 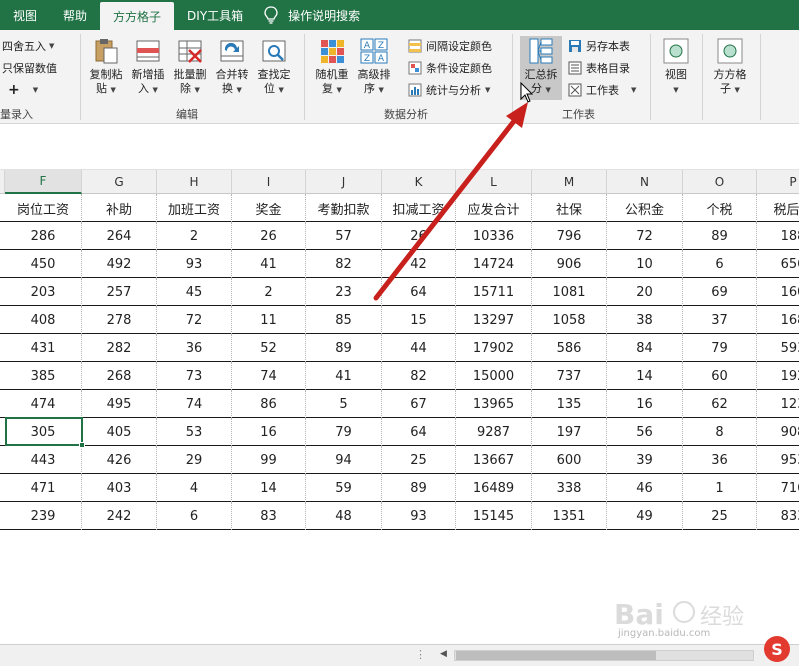 What do you see at coordinates (215, 15) in the screenshot?
I see `tab-diy-toolbox: DIY工具箱` at bounding box center [215, 15].